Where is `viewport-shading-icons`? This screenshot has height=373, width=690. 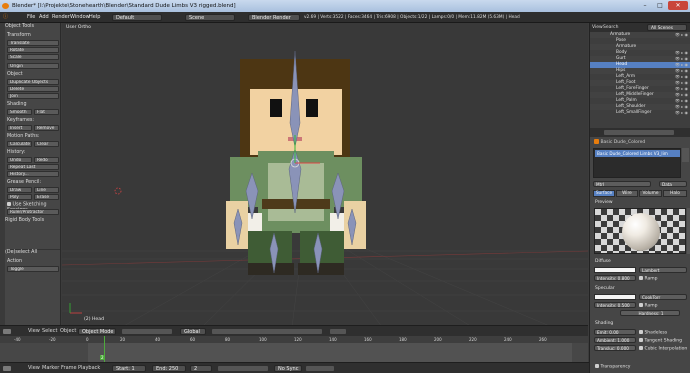 viewport-shading-icons is located at coordinates (147, 331).